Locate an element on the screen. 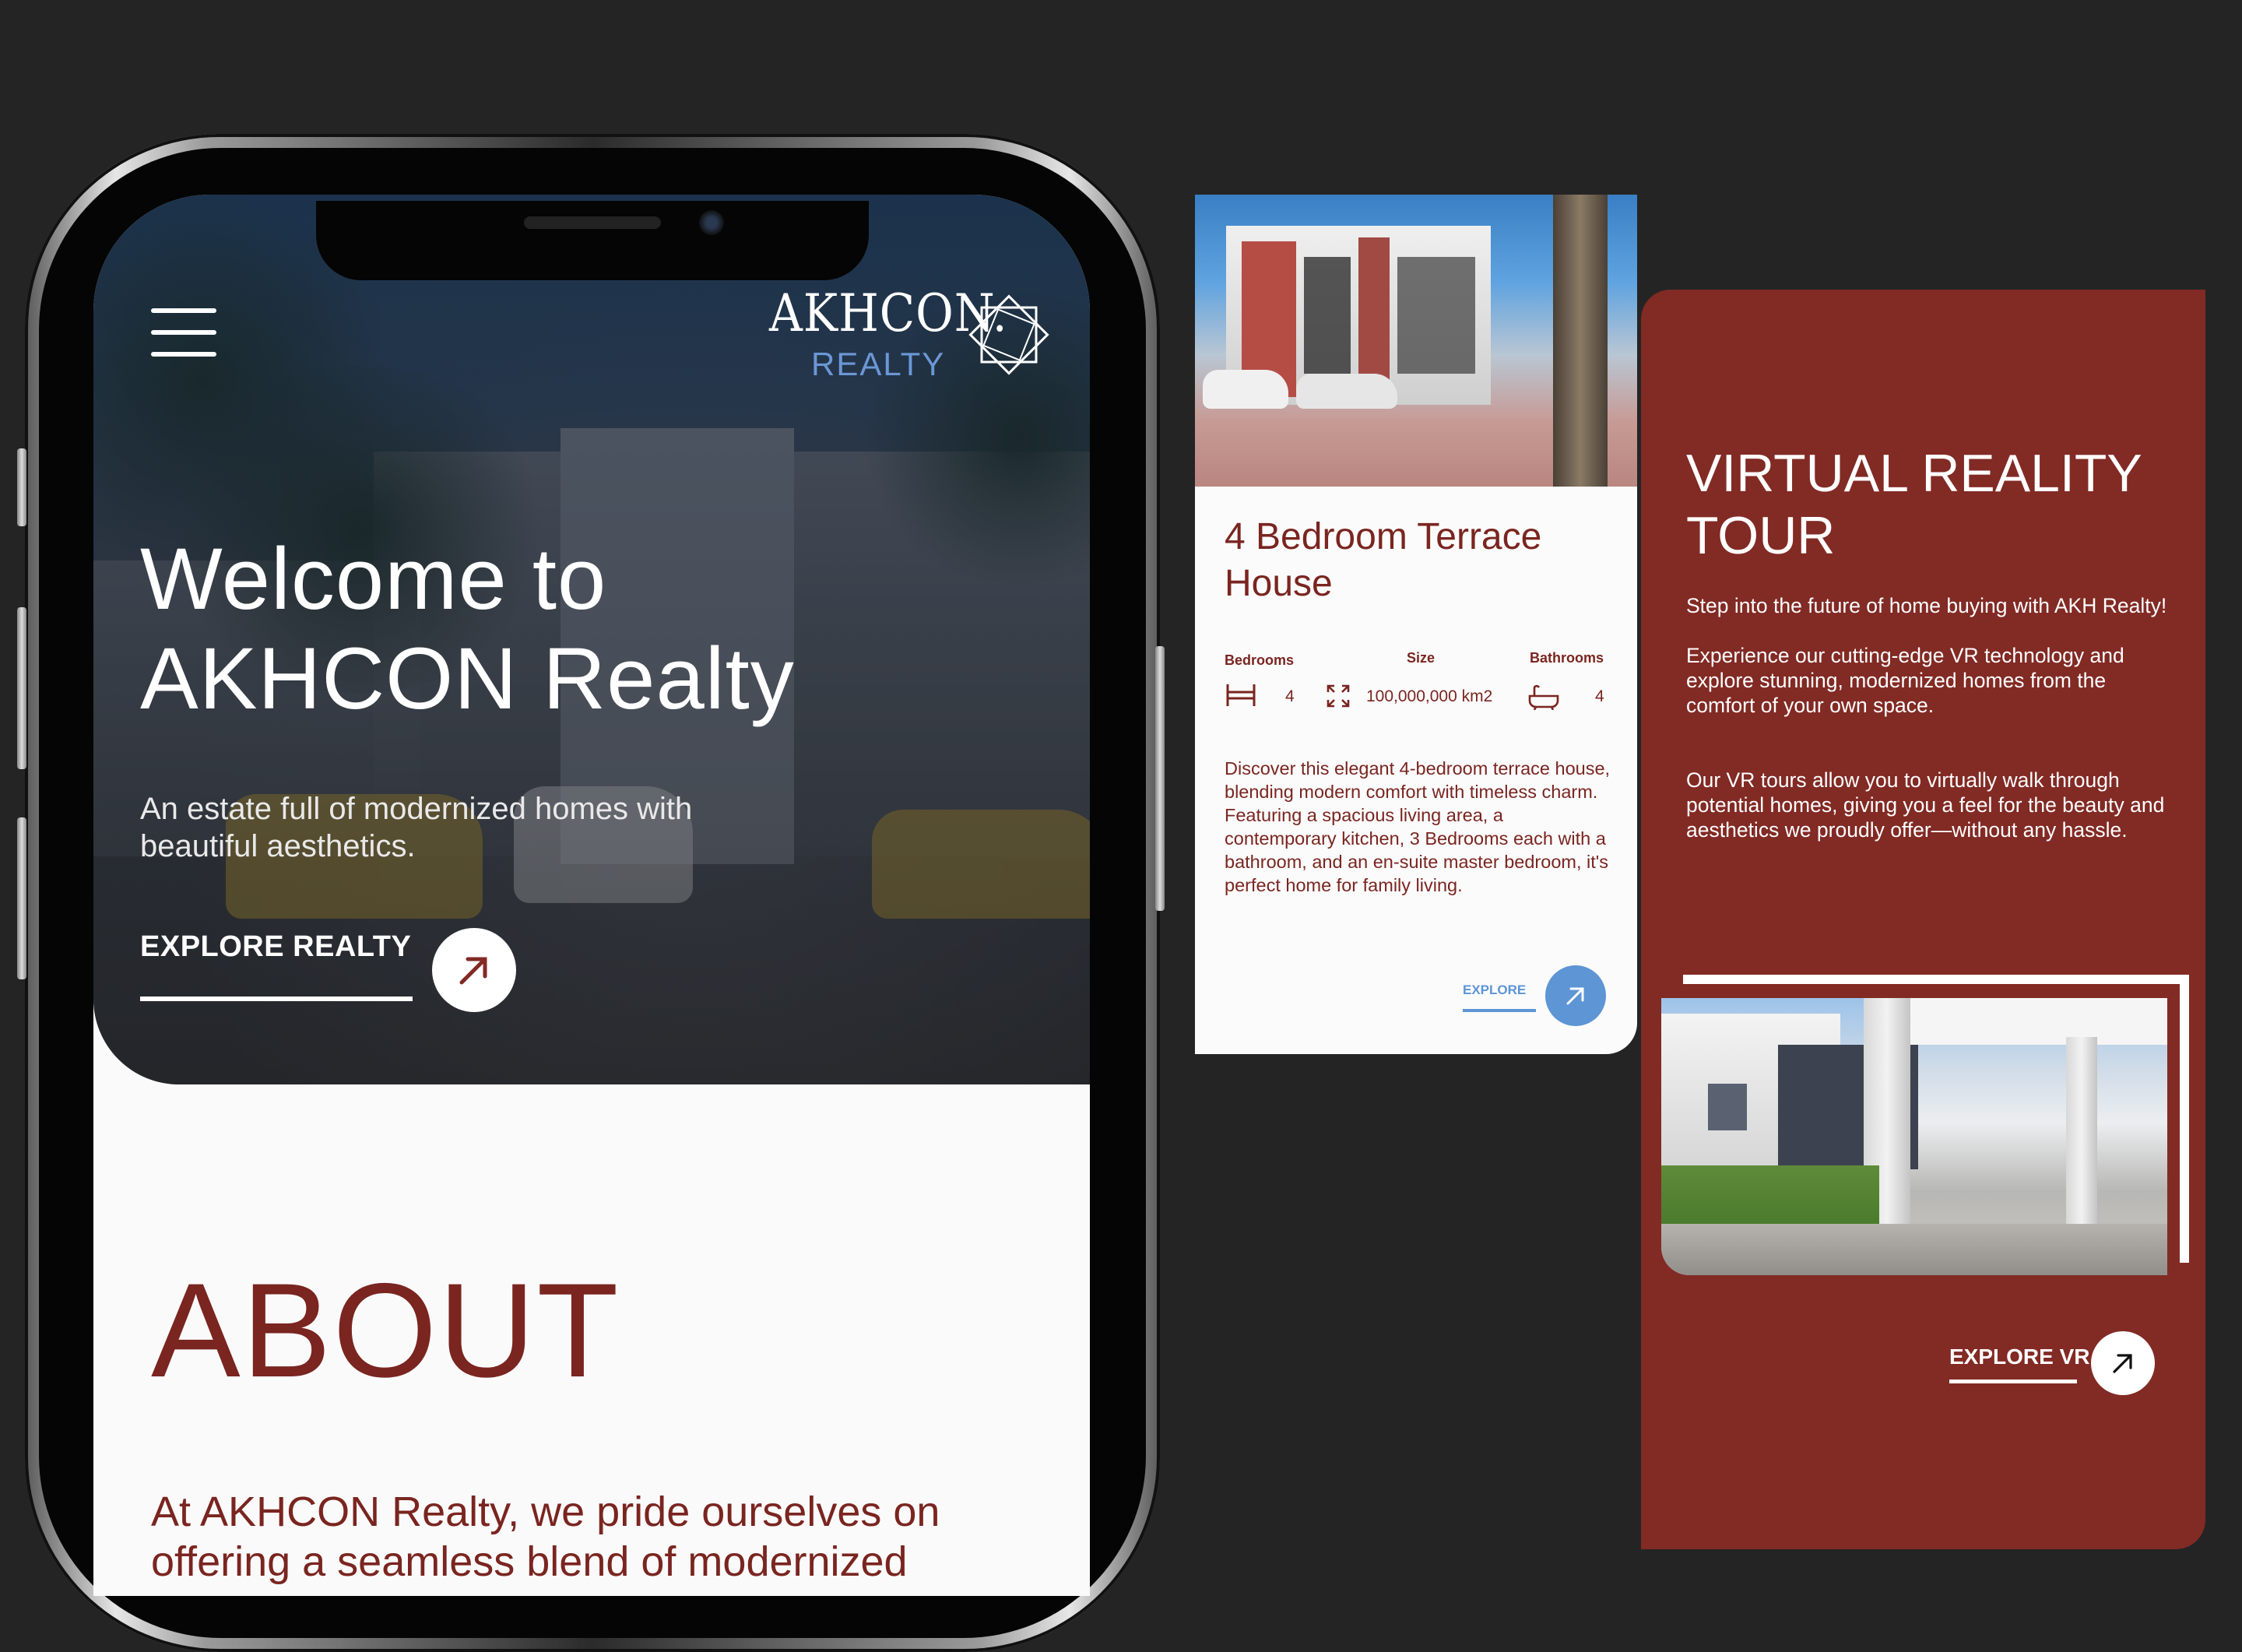  property-photo is located at coordinates (1416, 341).